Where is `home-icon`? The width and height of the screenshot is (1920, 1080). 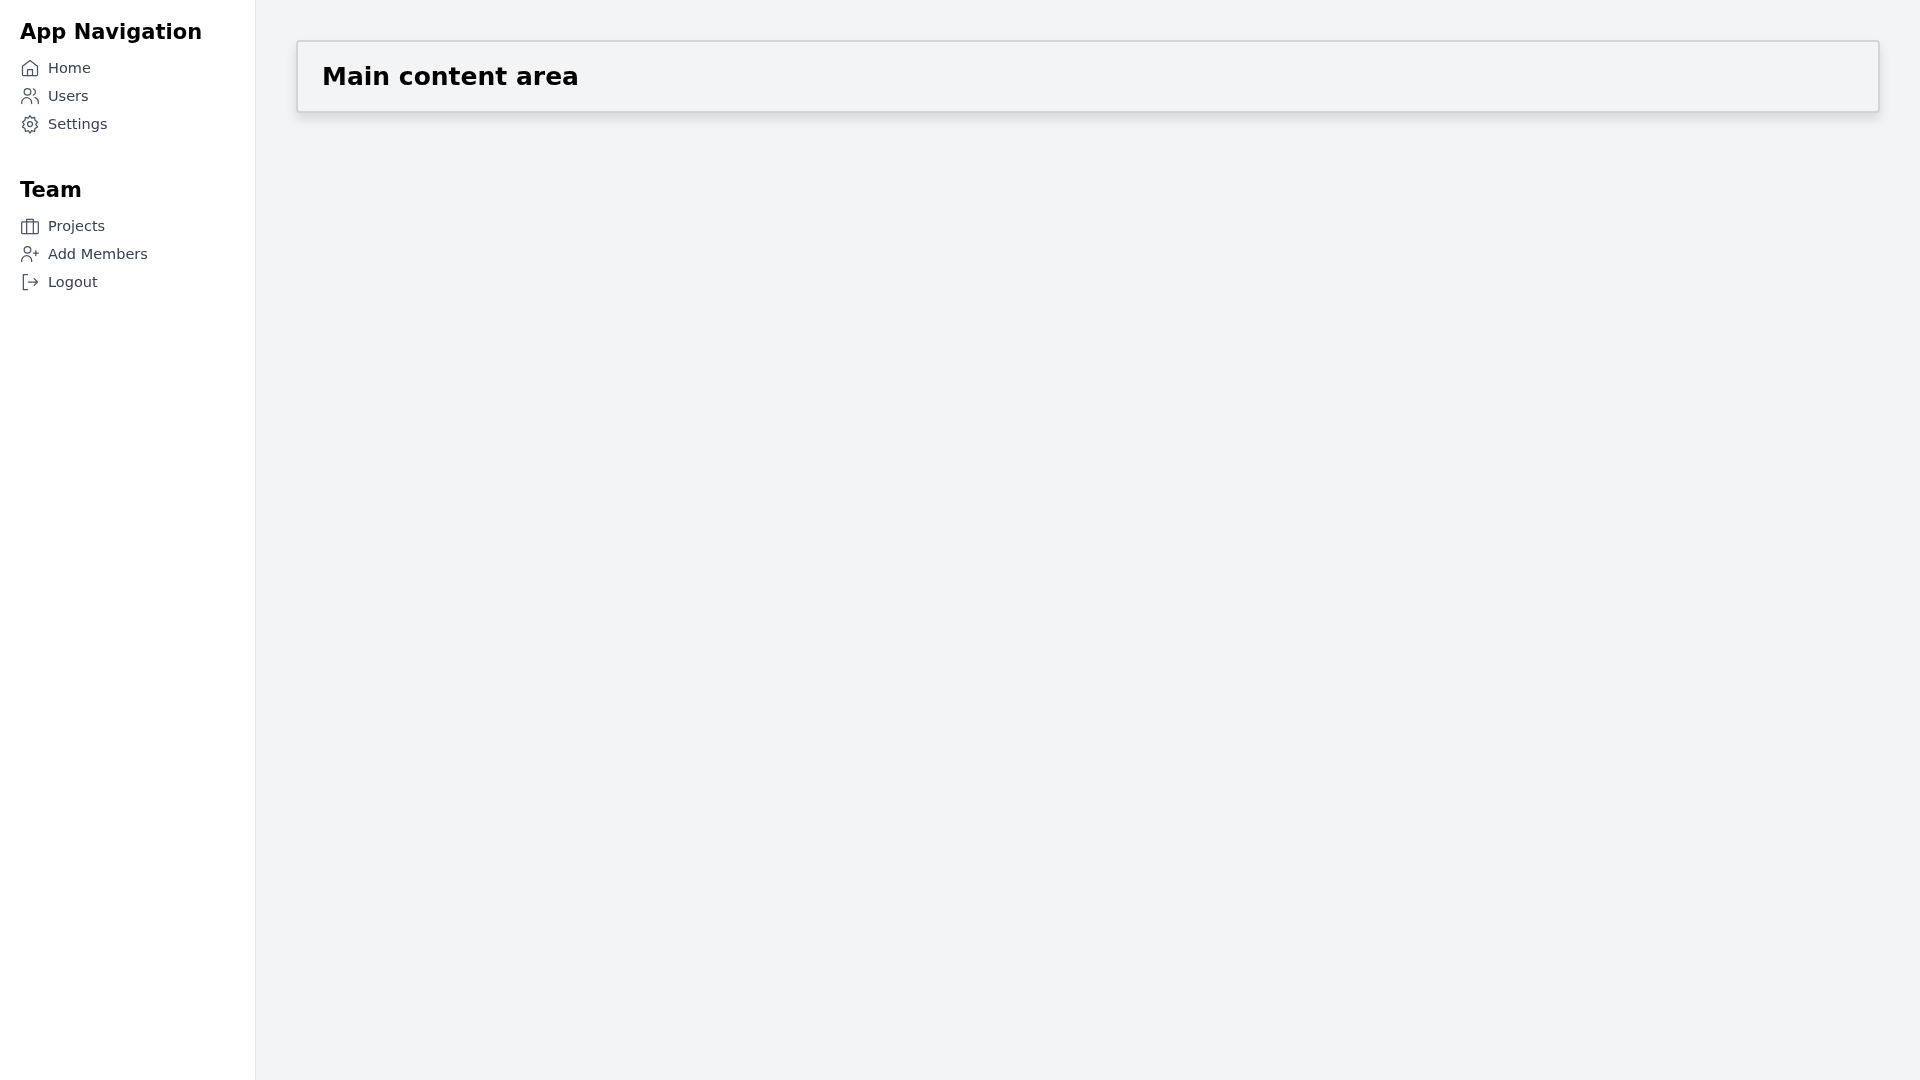
home-icon is located at coordinates (30, 68).